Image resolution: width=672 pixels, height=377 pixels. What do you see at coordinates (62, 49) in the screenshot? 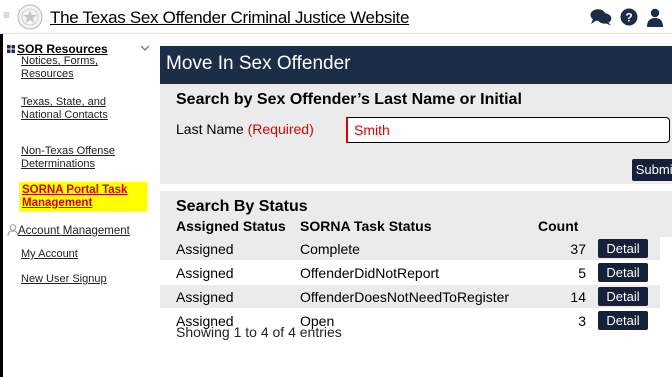
I see `sidebar-section-label: SOR Resources` at bounding box center [62, 49].